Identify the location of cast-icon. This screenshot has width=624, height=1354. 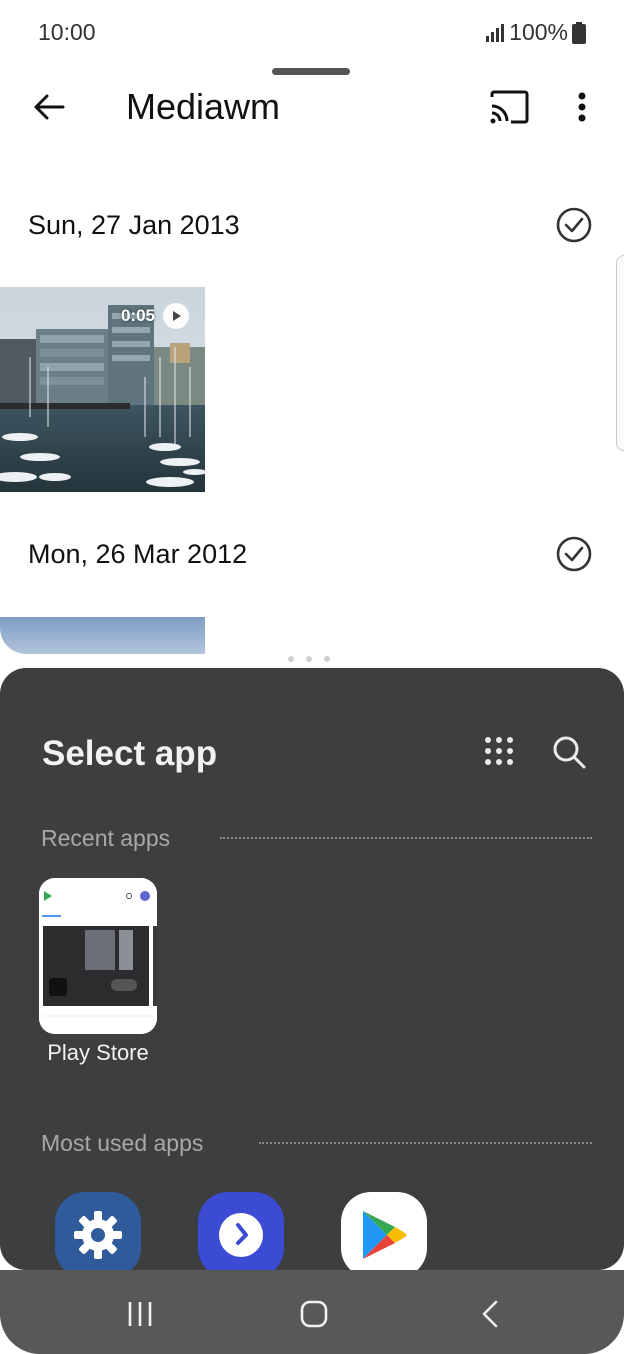
(509, 107).